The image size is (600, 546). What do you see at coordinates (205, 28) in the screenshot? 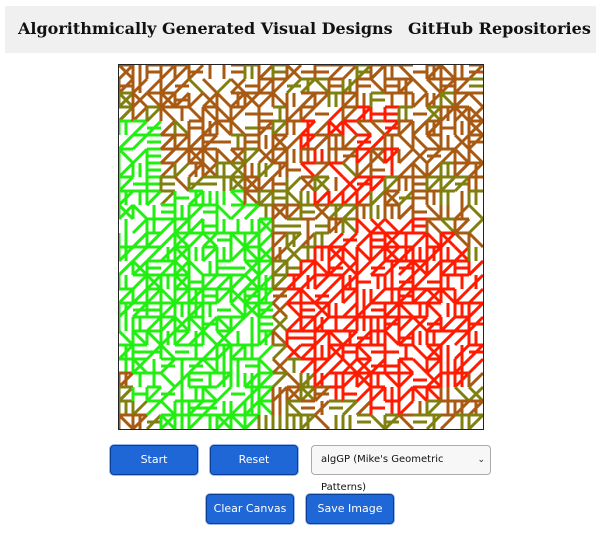
I see `nav-link-visual-designs: Algorithmically Generated Visual Designs` at bounding box center [205, 28].